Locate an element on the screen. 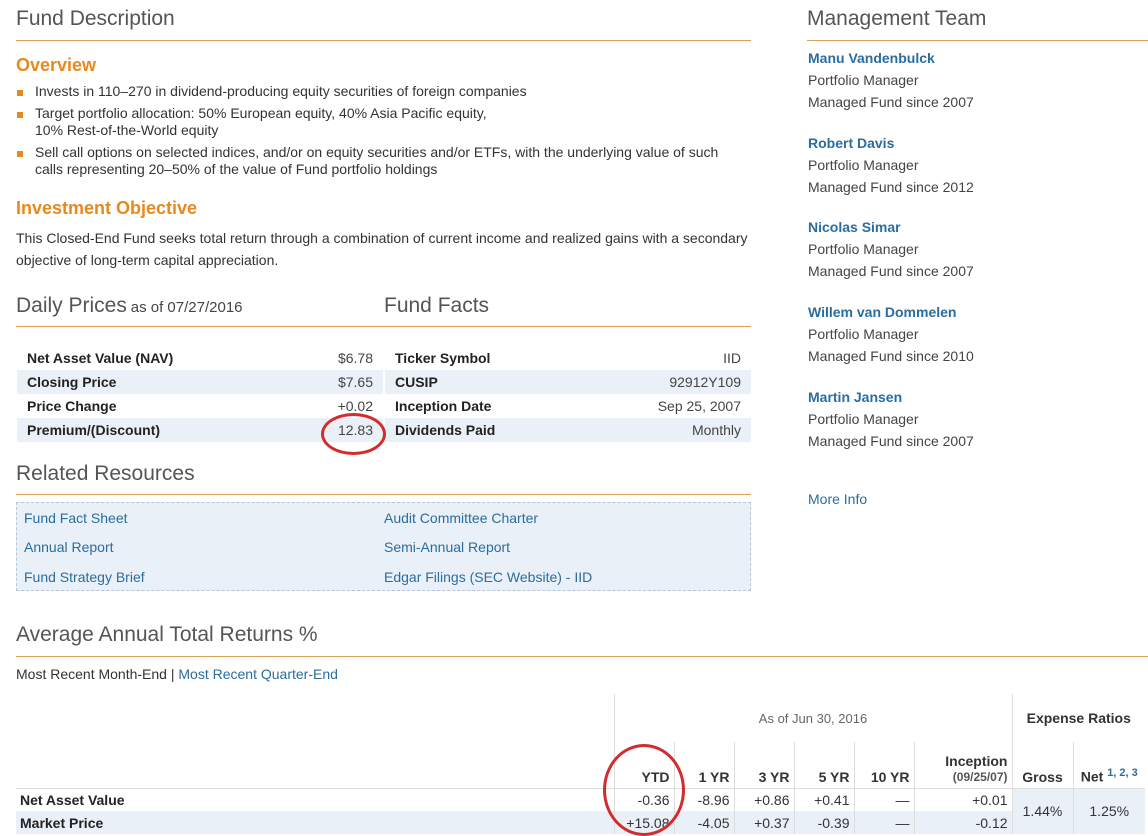 The image size is (1148, 836). col-ytd: YTD is located at coordinates (643, 765).